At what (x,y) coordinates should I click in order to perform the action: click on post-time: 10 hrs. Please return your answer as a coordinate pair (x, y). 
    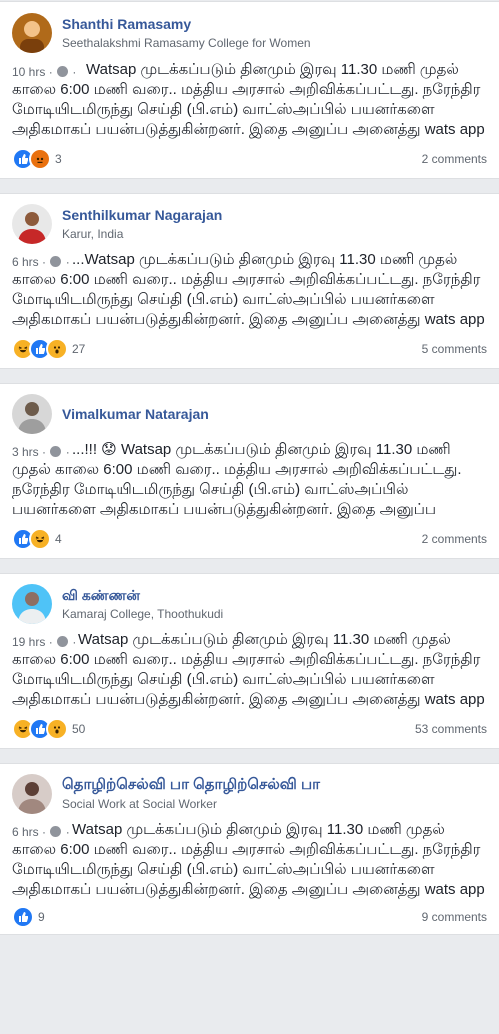
    Looking at the image, I should click on (28, 72).